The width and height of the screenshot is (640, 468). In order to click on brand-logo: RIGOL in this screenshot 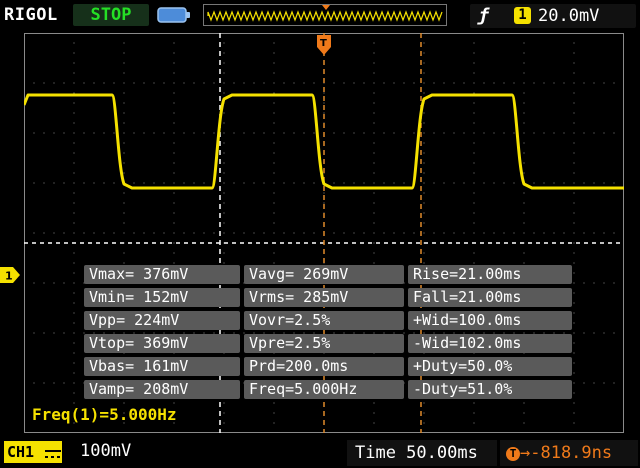, I will do `click(31, 15)`.